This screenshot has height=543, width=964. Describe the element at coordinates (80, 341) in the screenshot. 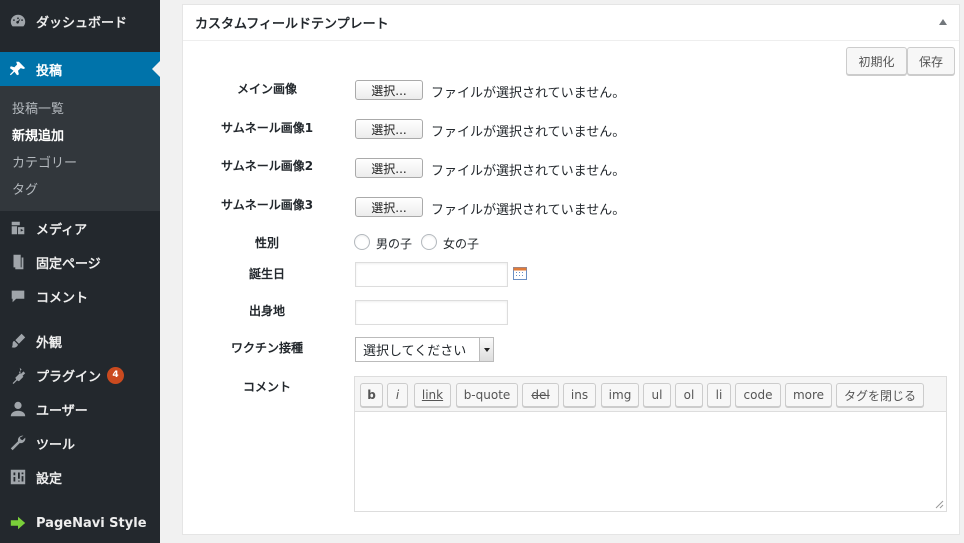

I see `menu-appearance: 外観` at that location.